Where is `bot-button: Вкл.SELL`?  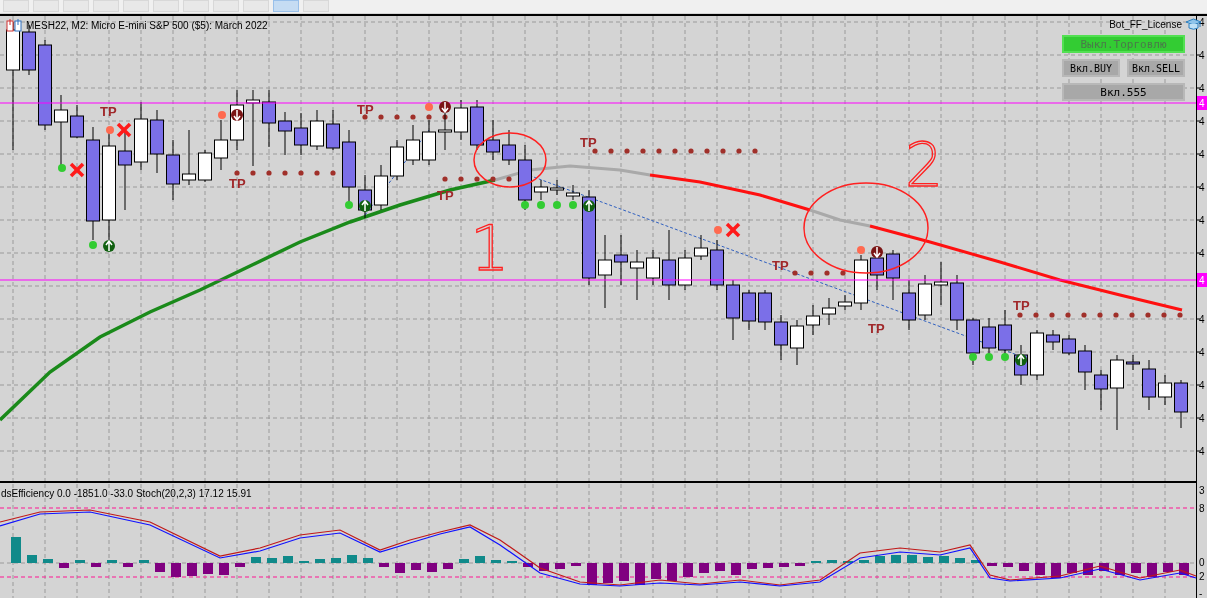 bot-button: Вкл.SELL is located at coordinates (1156, 68).